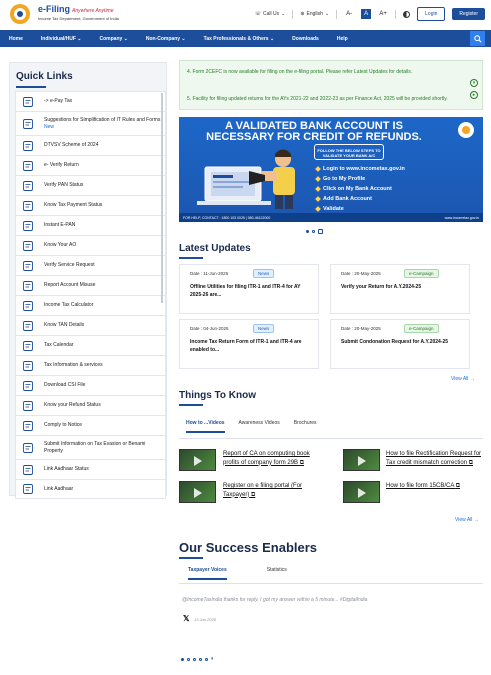 The width and height of the screenshot is (491, 675). What do you see at coordinates (468, 14) in the screenshot?
I see `register-button: Register` at bounding box center [468, 14].